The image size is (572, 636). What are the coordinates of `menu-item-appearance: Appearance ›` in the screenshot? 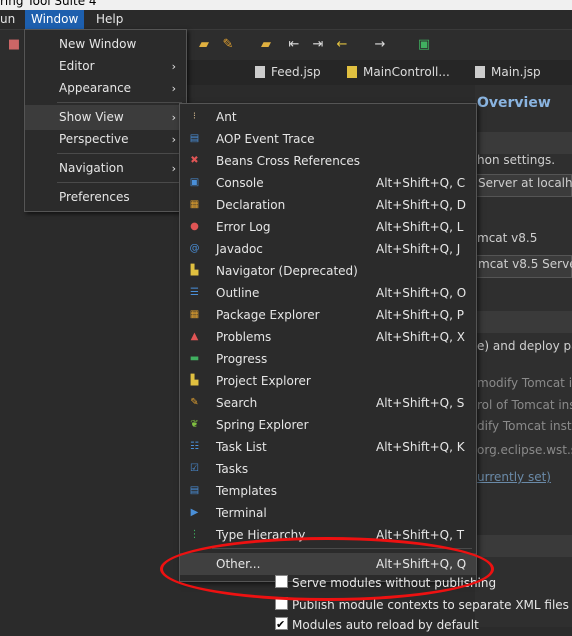 It's located at (105, 88).